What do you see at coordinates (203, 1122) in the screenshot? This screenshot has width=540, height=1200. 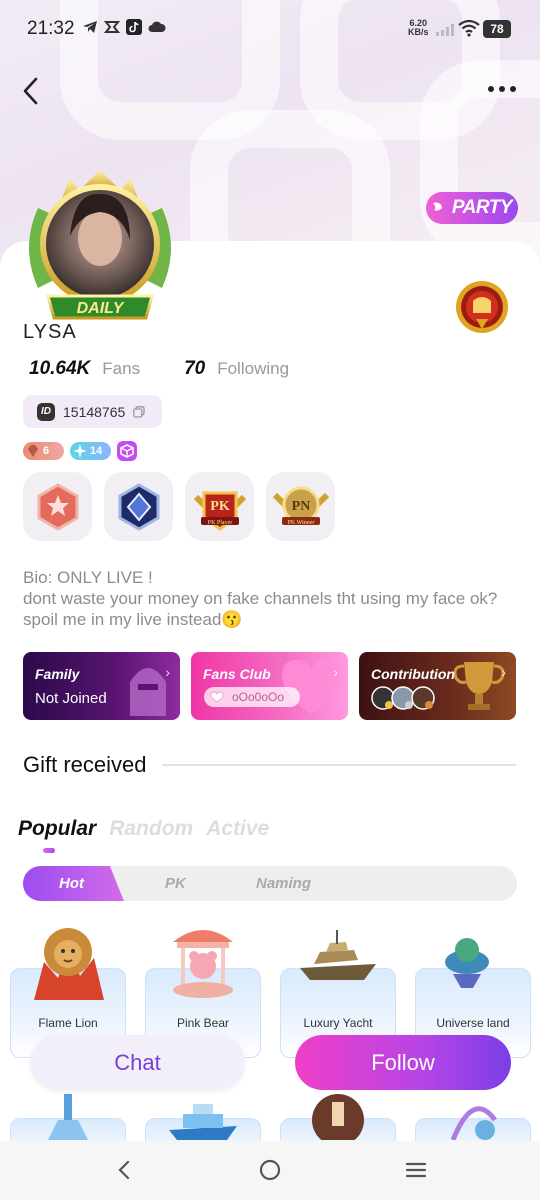 I see `cruise-gift-image` at bounding box center [203, 1122].